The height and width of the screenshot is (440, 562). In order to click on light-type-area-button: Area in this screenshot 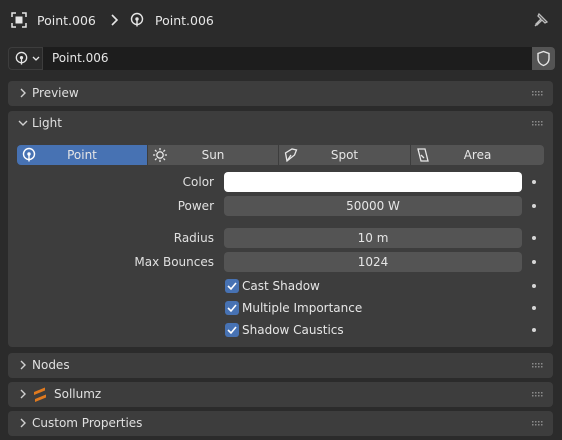, I will do `click(477, 155)`.